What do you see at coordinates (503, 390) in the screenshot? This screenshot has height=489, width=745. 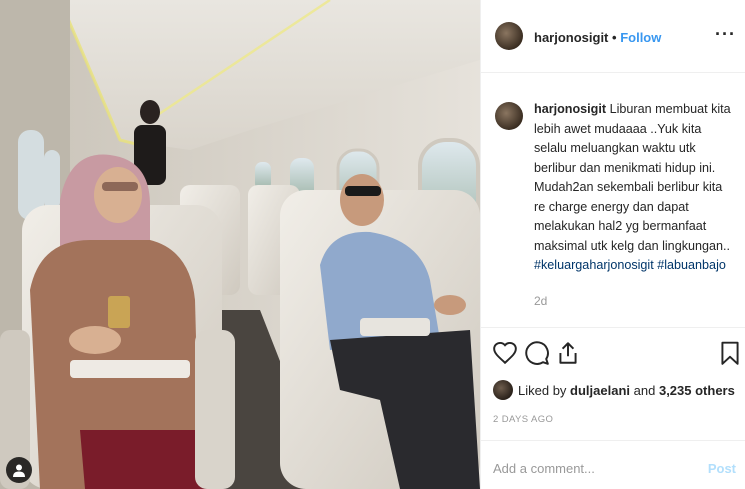 I see `liker-avatar` at bounding box center [503, 390].